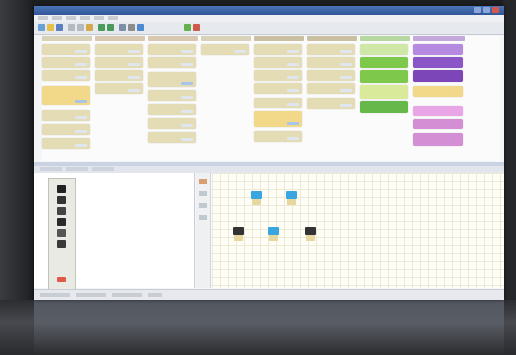 The image size is (516, 355). I want to click on save-icon, so click(59, 27).